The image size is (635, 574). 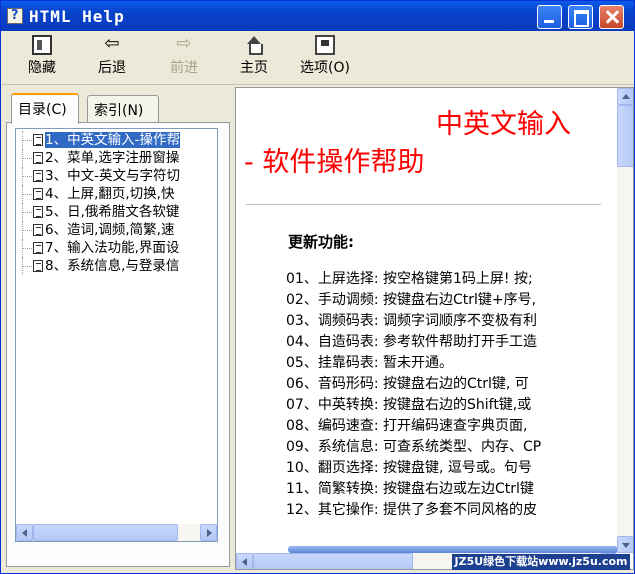 I want to click on feature-item: 02、手动调频: 按键盘右边Ctrl键+序号,, so click(x=411, y=300).